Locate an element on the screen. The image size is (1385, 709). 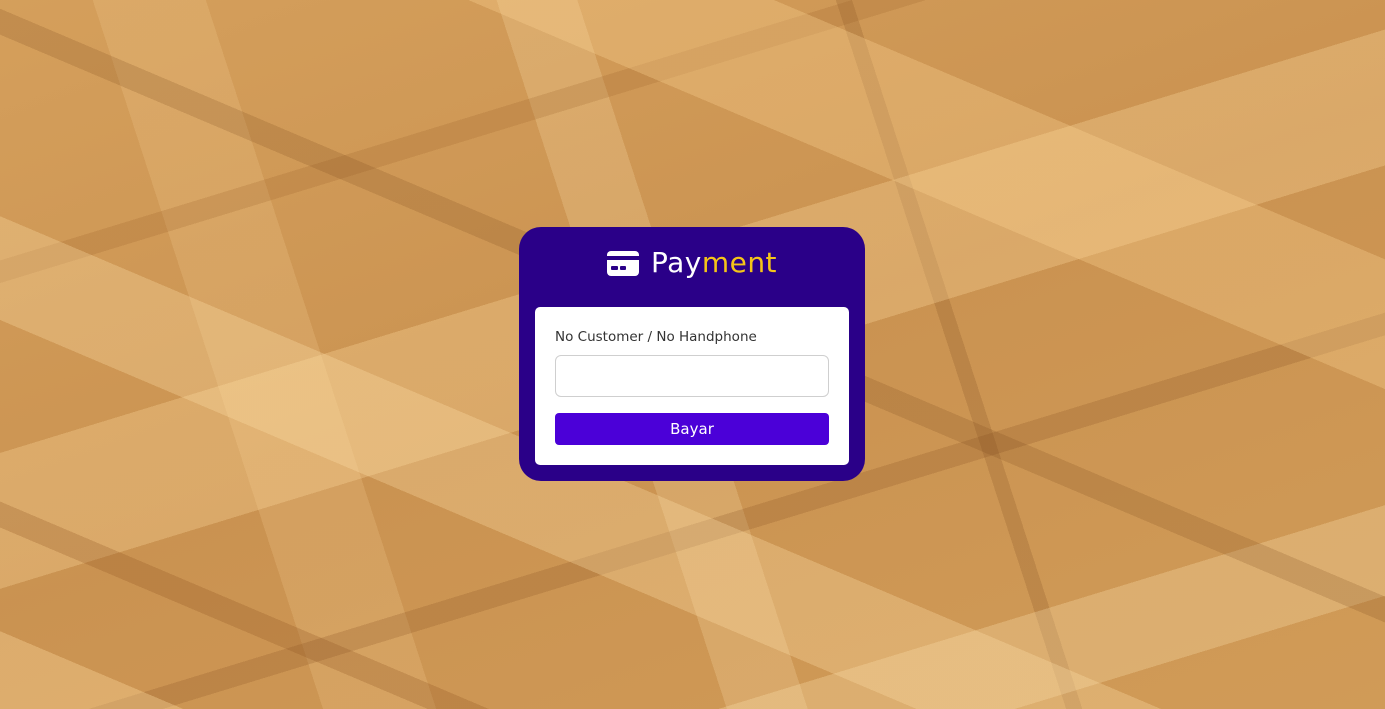
pay-button: Bayar is located at coordinates (692, 429).